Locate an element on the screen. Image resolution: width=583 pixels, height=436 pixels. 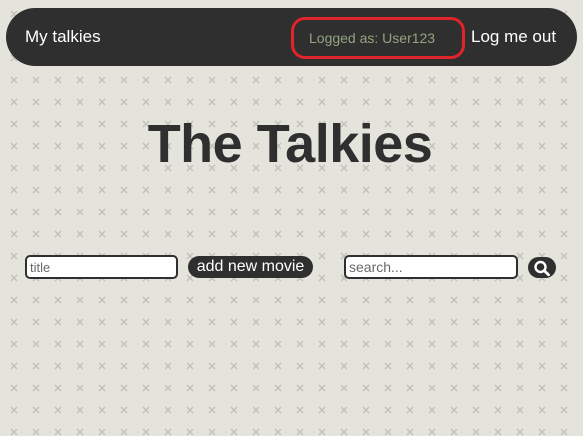
movie-title-input is located at coordinates (101, 267).